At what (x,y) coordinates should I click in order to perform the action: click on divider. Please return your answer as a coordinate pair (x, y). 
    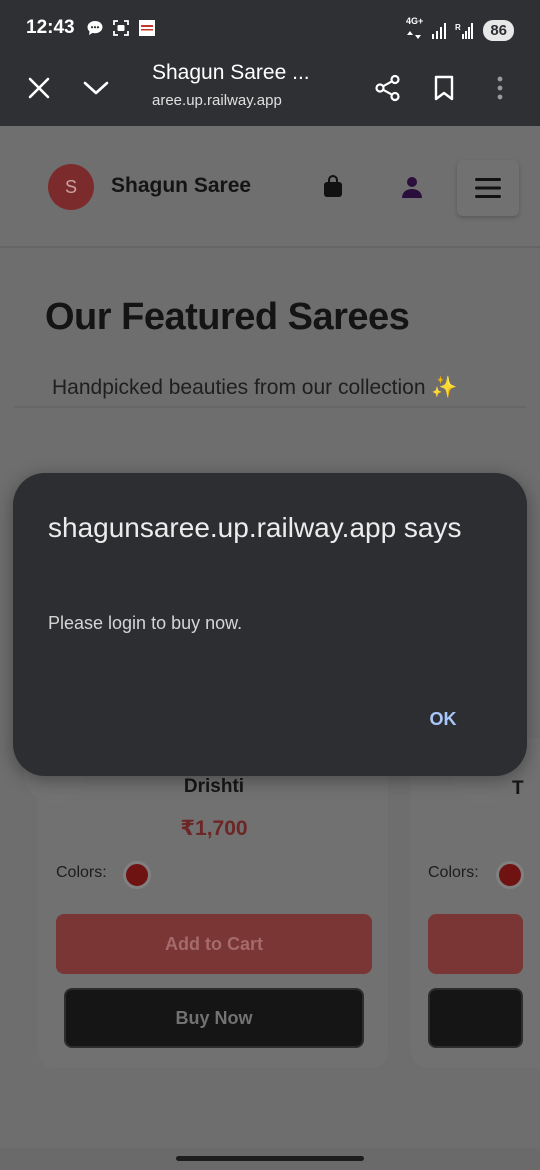
    Looking at the image, I should click on (270, 407).